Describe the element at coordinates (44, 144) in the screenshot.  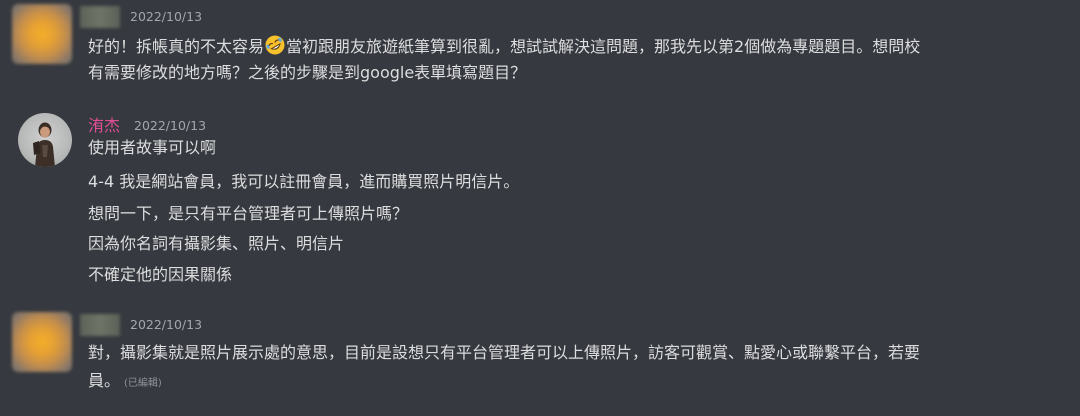
I see `person-photo-icon` at that location.